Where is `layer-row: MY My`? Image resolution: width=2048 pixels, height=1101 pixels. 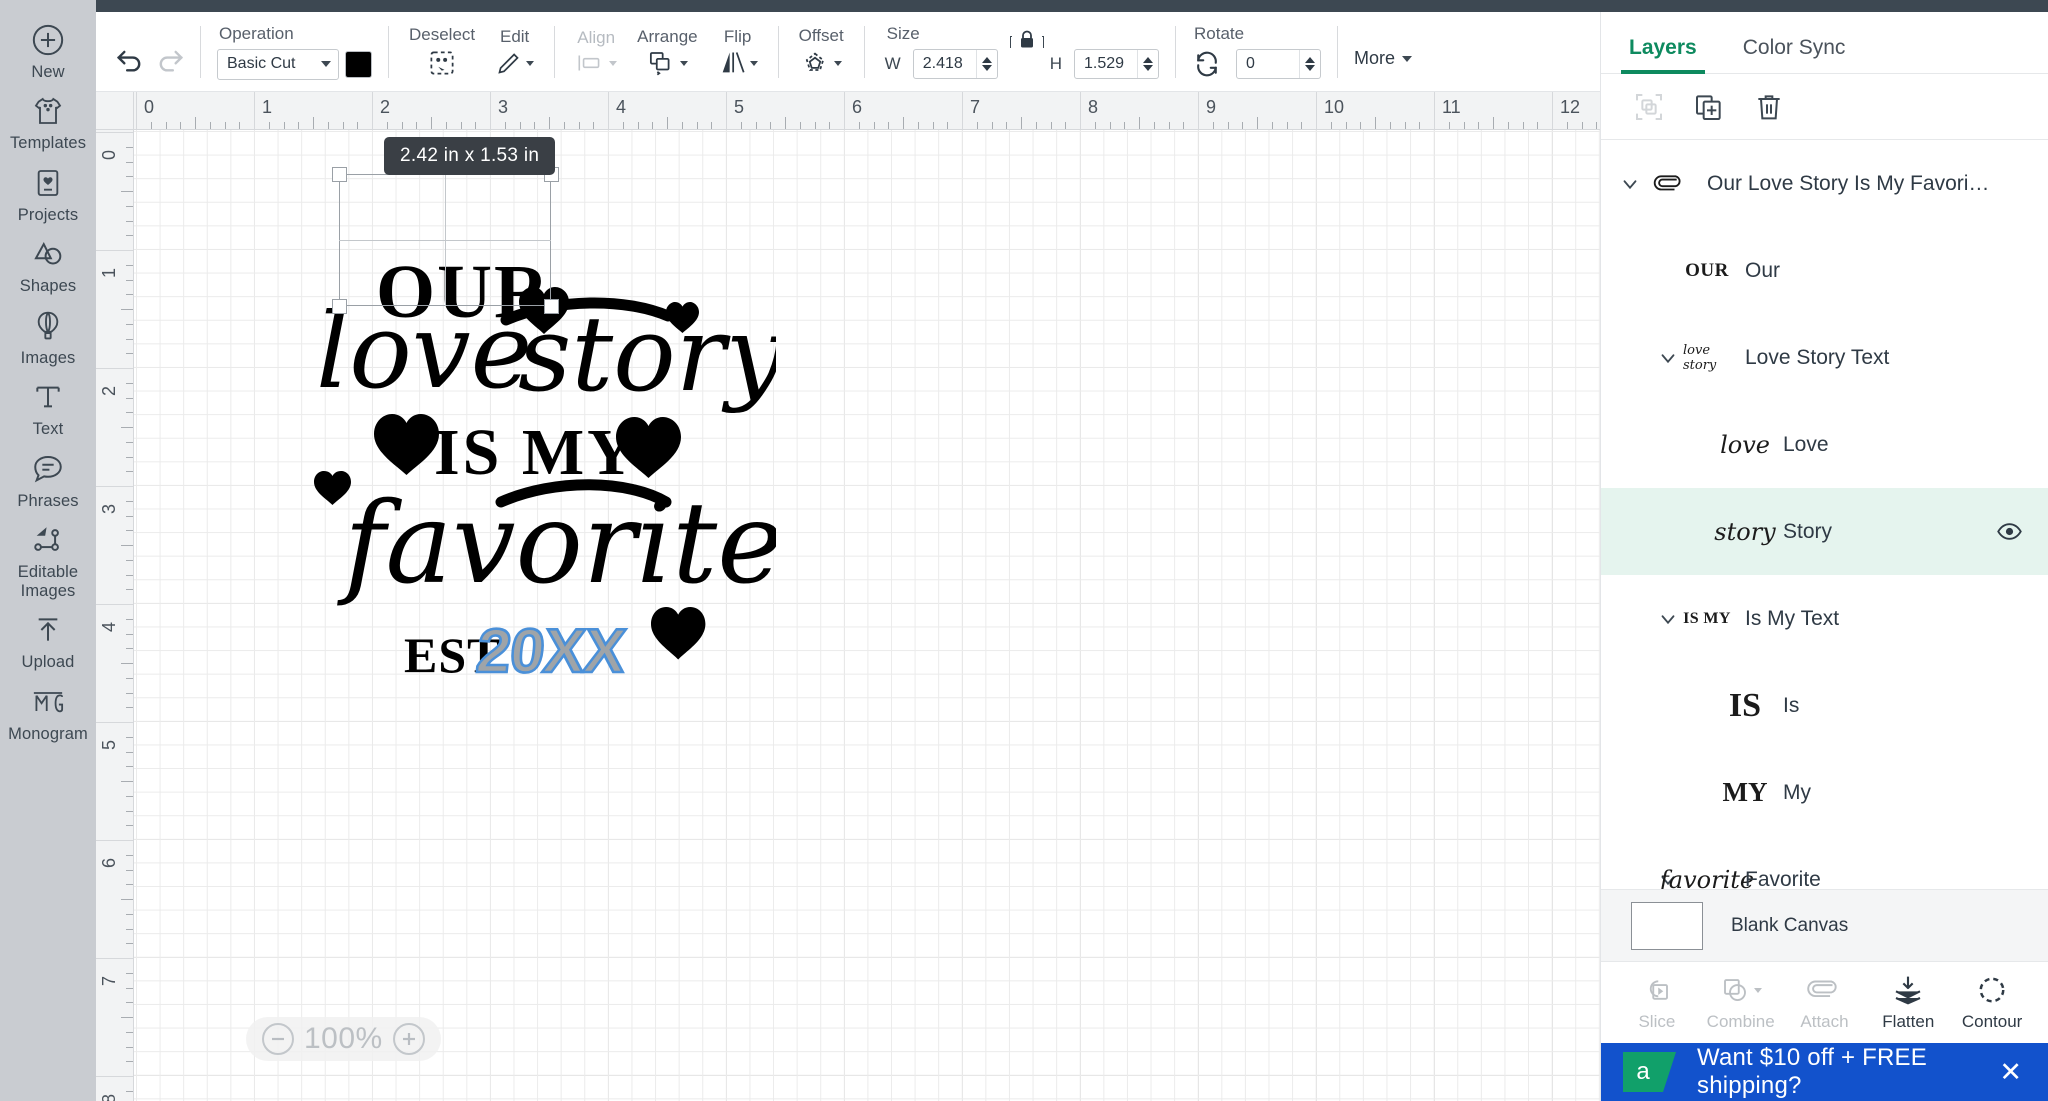
layer-row: MY My is located at coordinates (1824, 792).